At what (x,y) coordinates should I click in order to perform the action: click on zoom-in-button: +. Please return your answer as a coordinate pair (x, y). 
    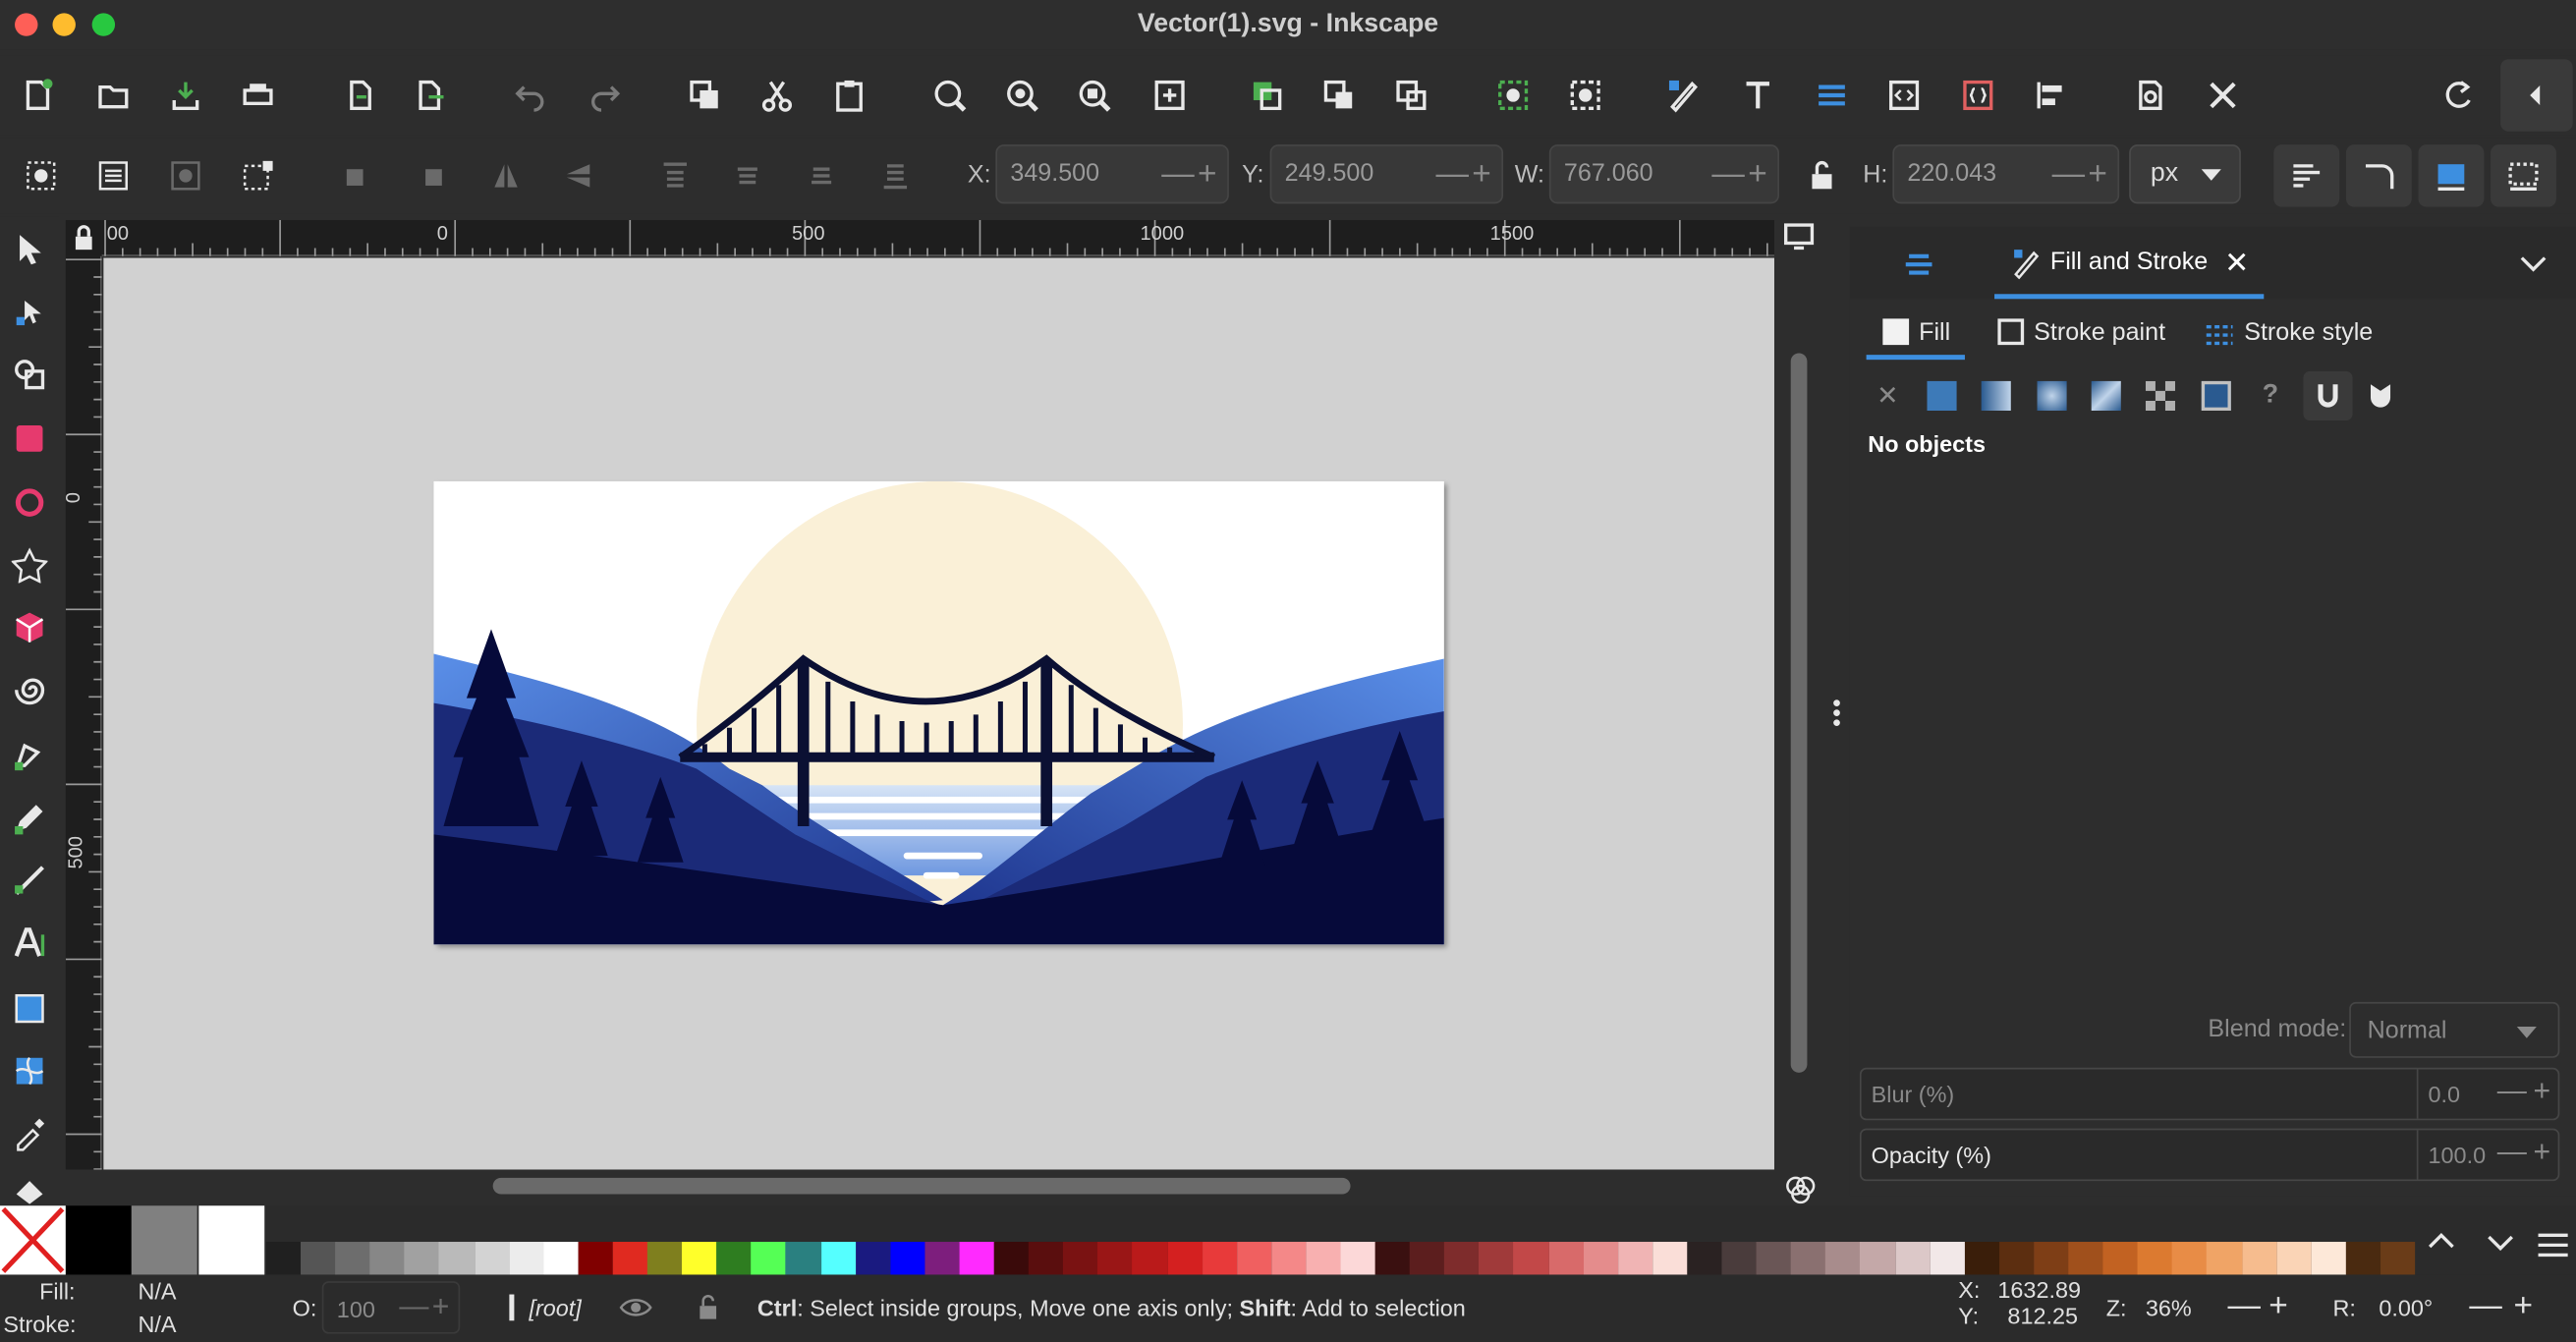
    Looking at the image, I should click on (2278, 1306).